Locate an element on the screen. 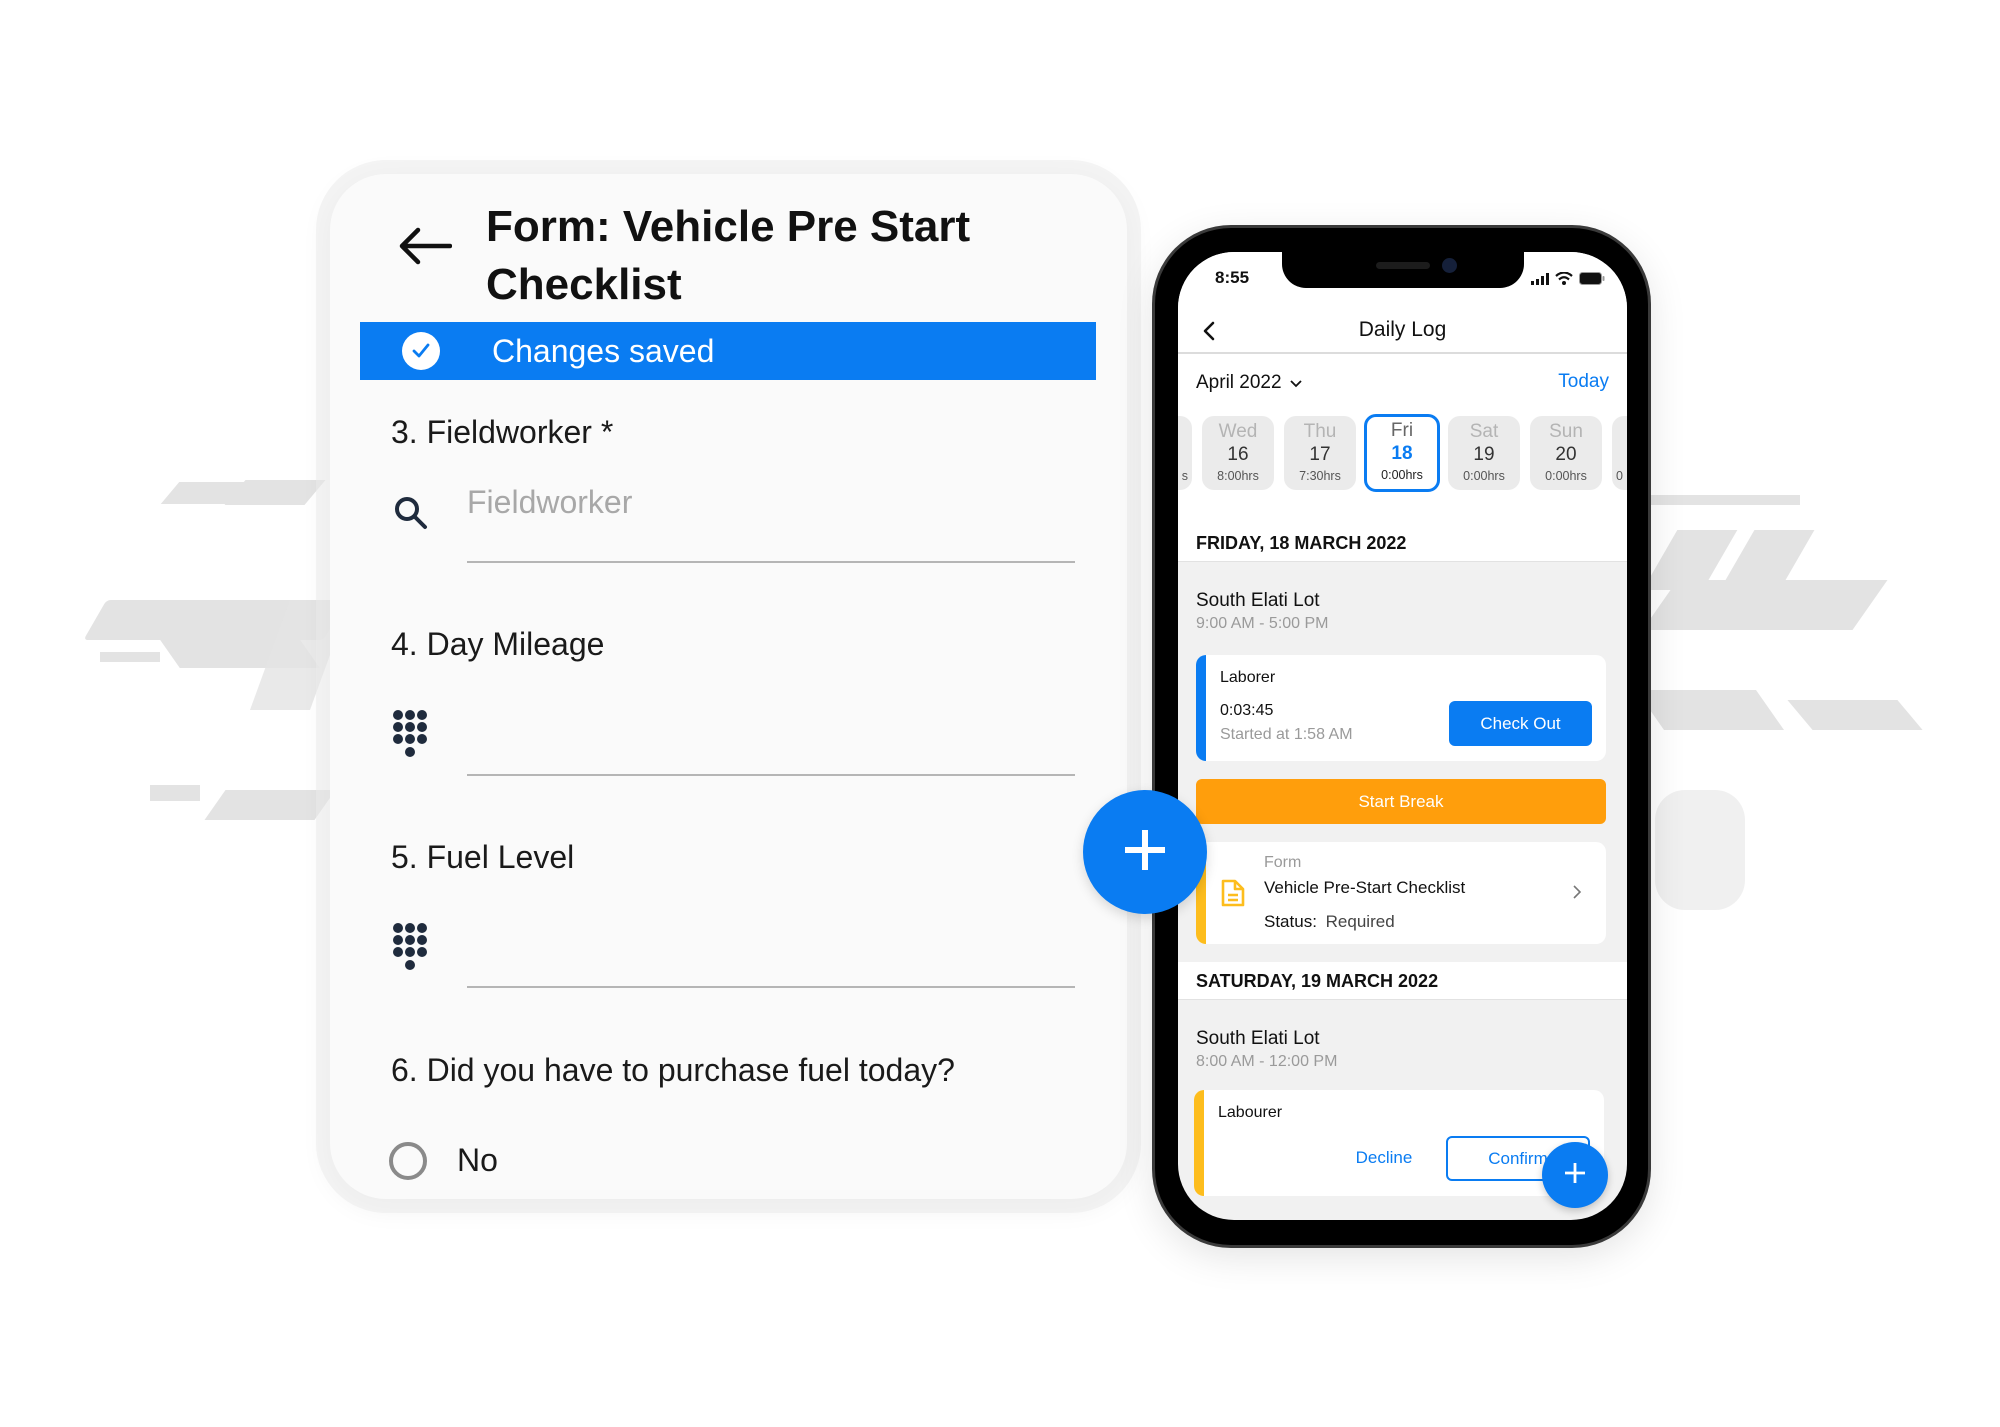  fuel-level-input is located at coordinates (771, 987).